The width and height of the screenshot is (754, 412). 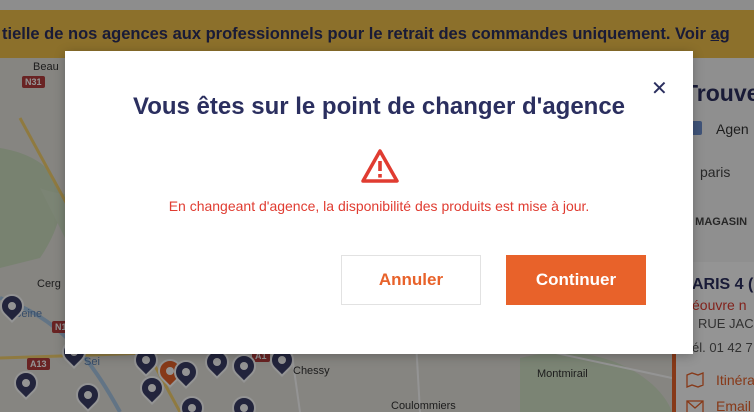 What do you see at coordinates (659, 89) in the screenshot?
I see `close-icon: ✕` at bounding box center [659, 89].